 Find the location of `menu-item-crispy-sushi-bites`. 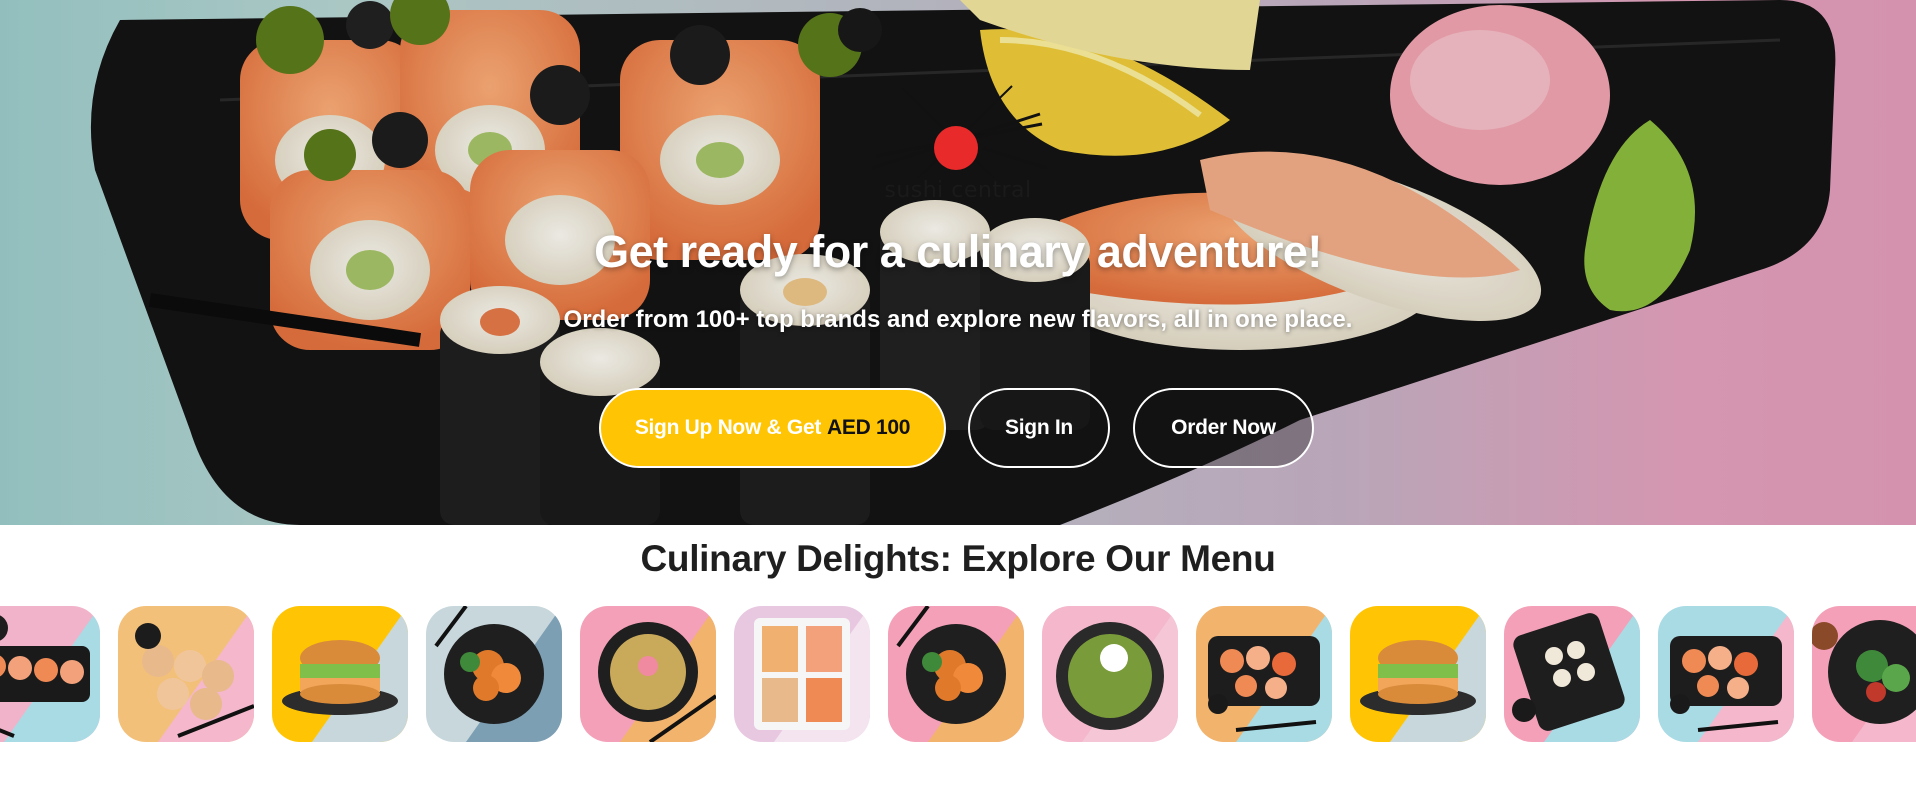

menu-item-crispy-sushi-bites is located at coordinates (186, 674).